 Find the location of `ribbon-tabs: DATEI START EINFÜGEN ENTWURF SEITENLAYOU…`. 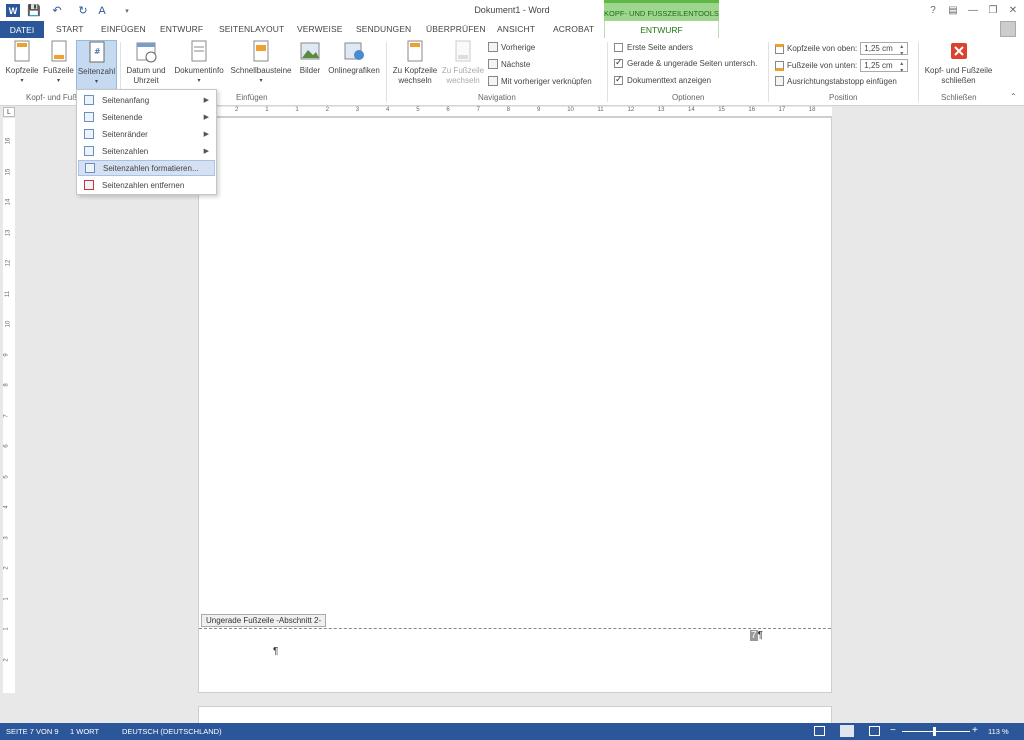

ribbon-tabs: DATEI START EINFÜGEN ENTWURF SEITENLAYOU… is located at coordinates (512, 30).